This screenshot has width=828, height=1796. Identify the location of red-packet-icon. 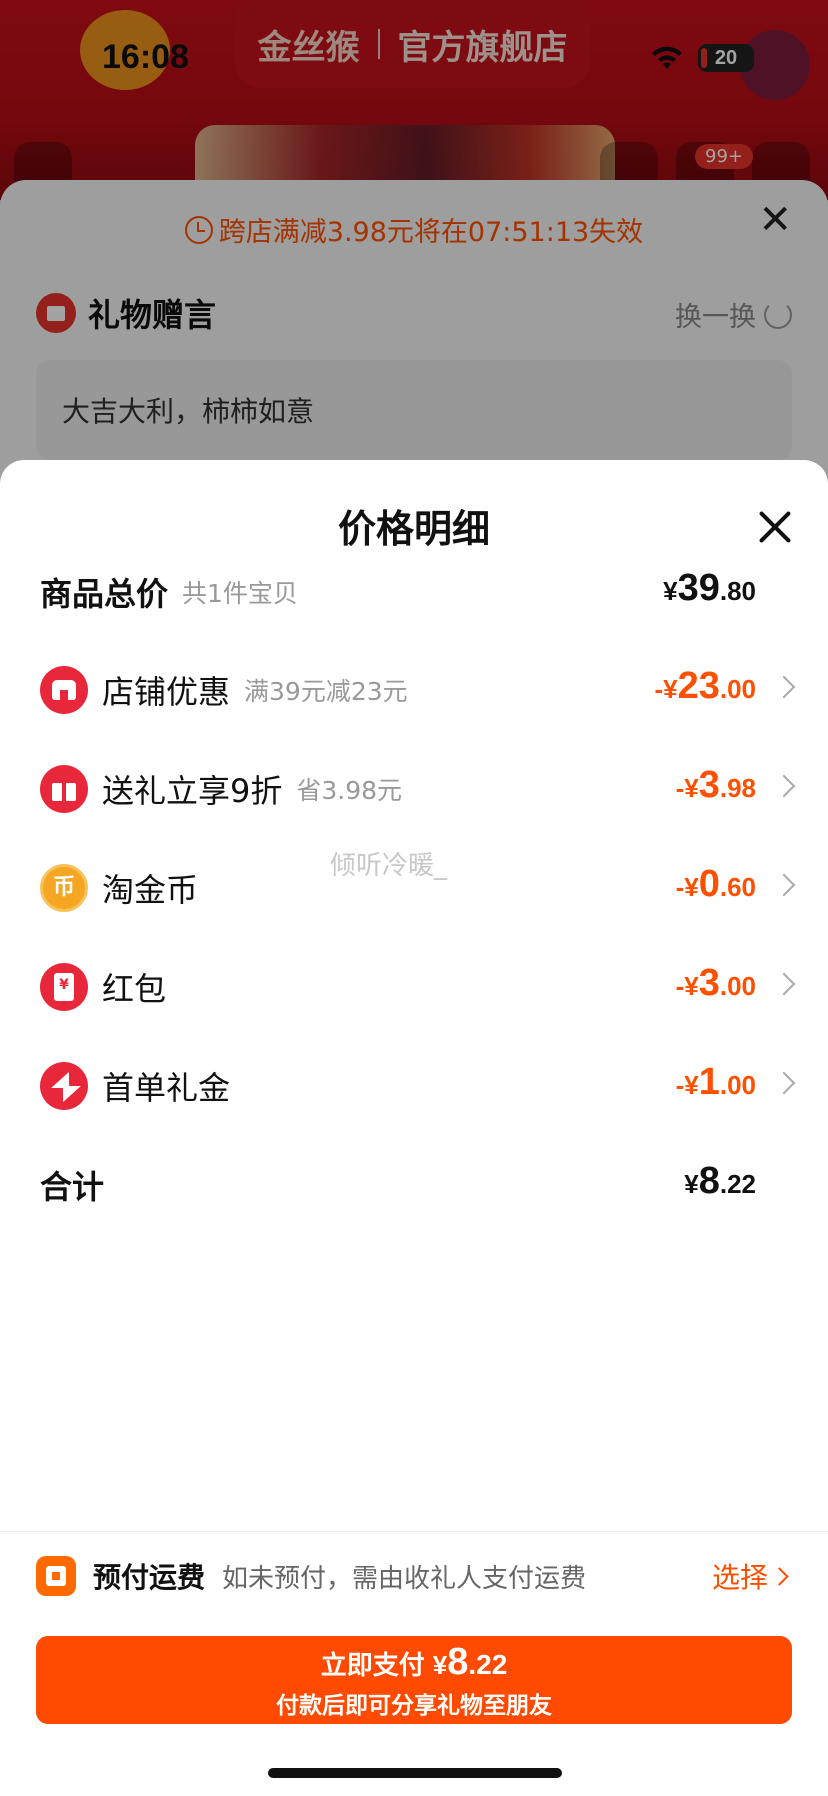
(64, 987).